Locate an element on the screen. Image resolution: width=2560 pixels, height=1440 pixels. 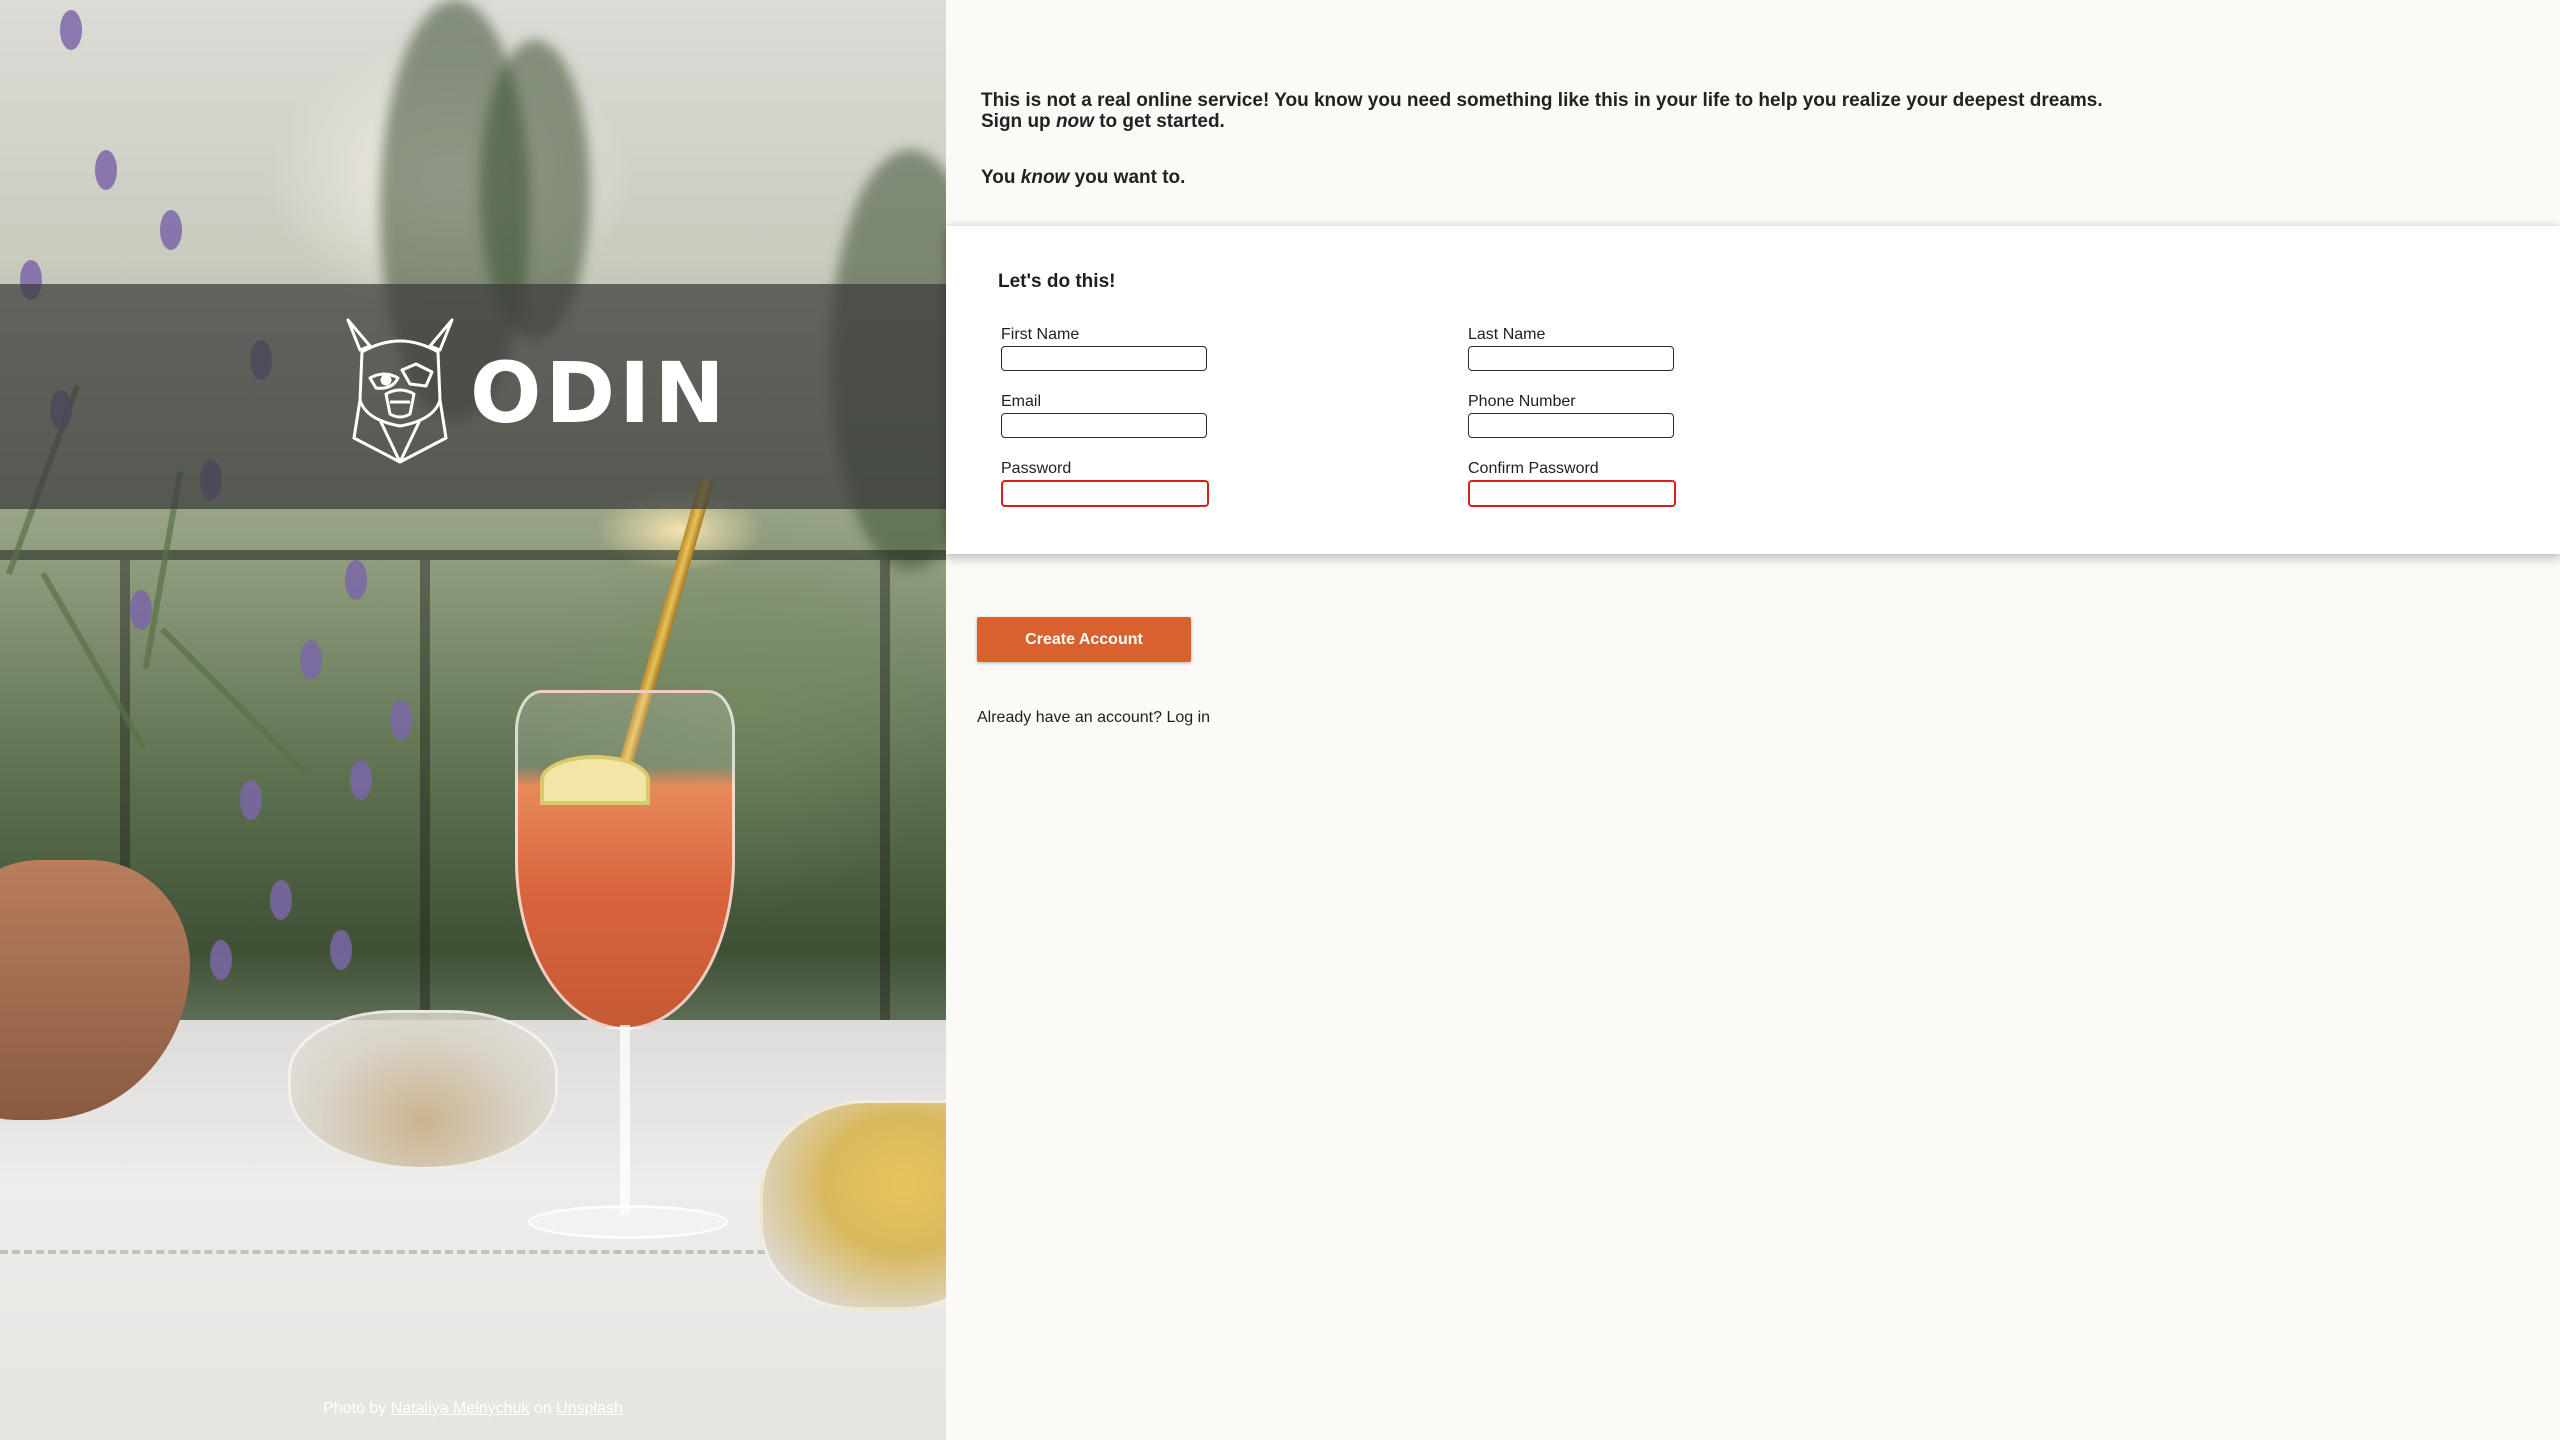
brand-logo: ODIN is located at coordinates (532, 393).